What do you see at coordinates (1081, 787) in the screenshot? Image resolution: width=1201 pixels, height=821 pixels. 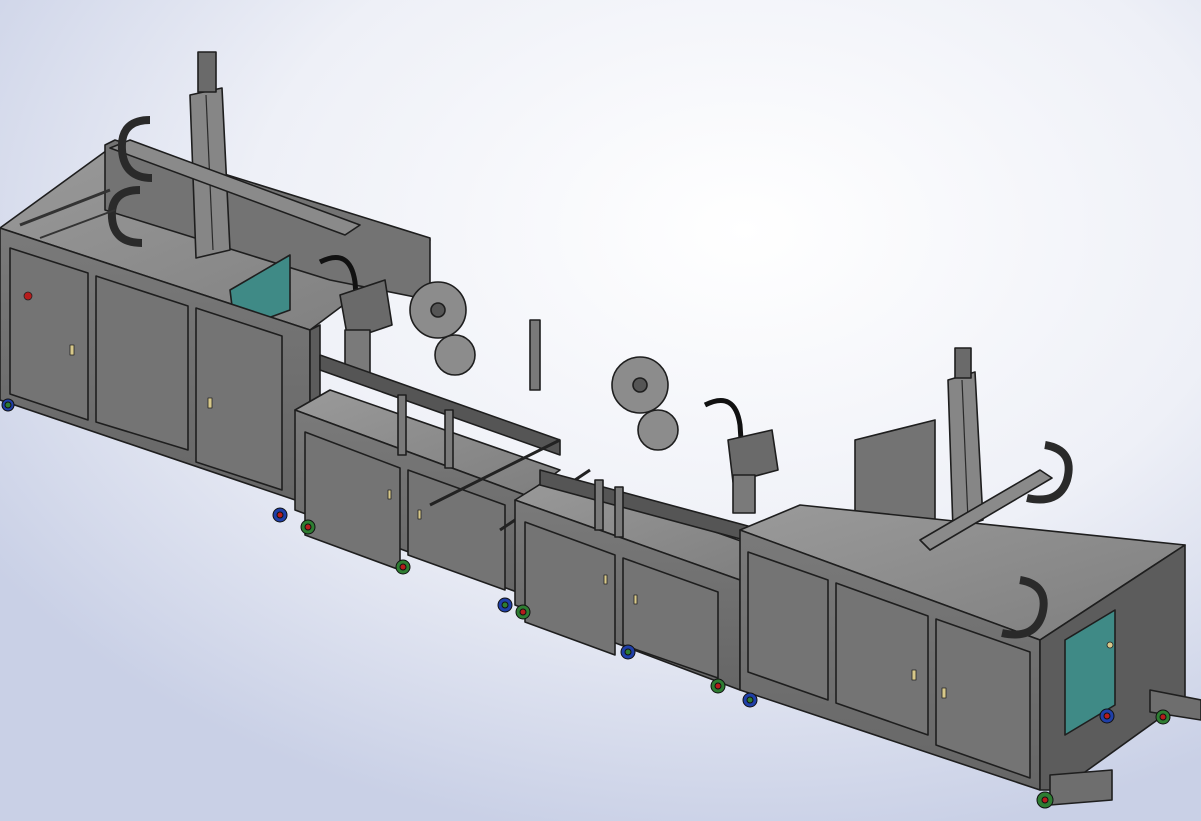 I see `floor-extension-rail` at bounding box center [1081, 787].